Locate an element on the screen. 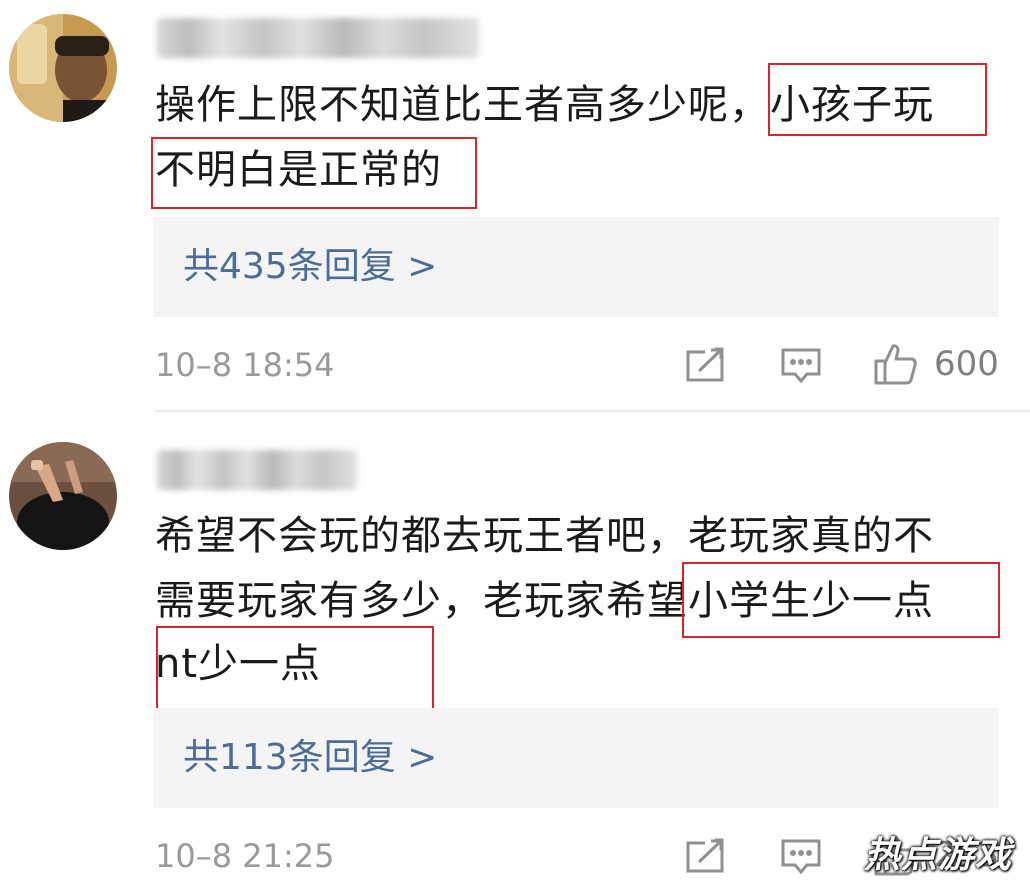 The height and width of the screenshot is (888, 1030). comment-timestamp: 10–8 21:25 is located at coordinates (245, 856).